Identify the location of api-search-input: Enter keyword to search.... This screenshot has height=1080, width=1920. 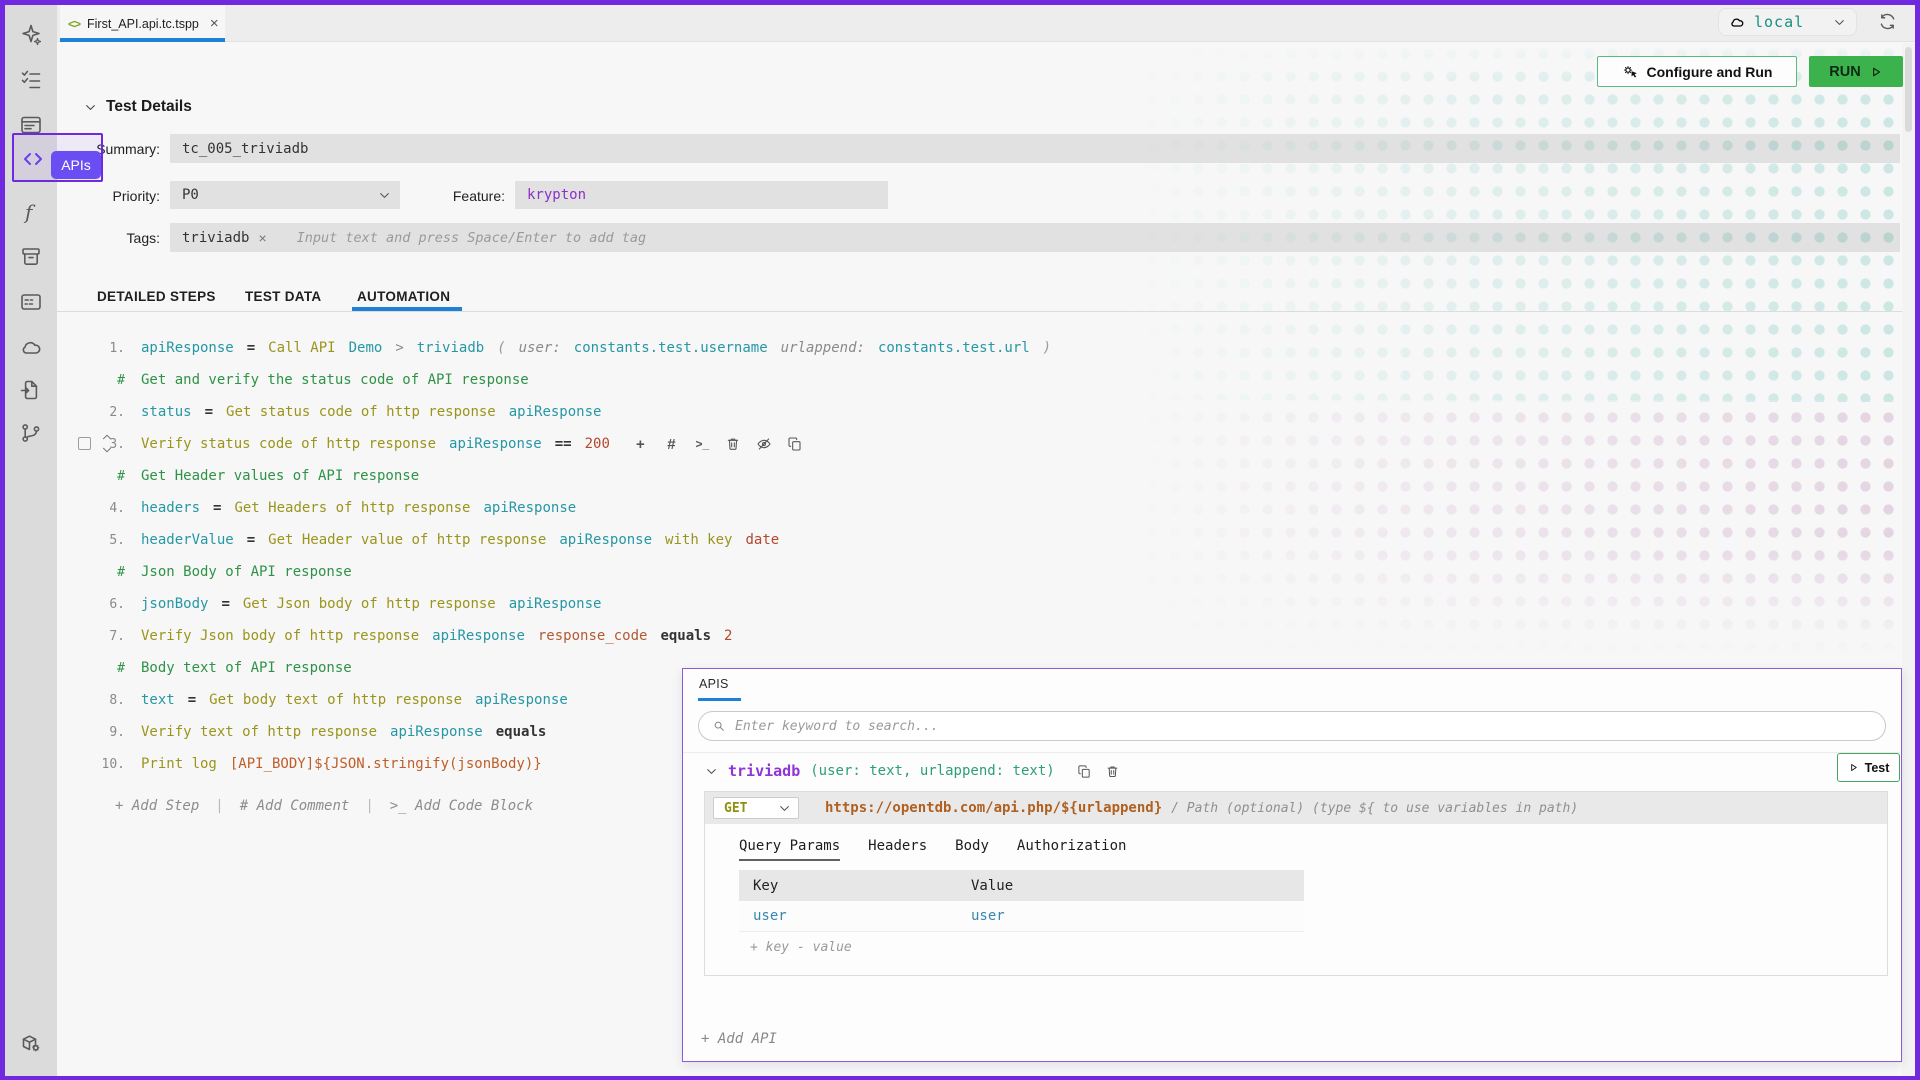
(1292, 726).